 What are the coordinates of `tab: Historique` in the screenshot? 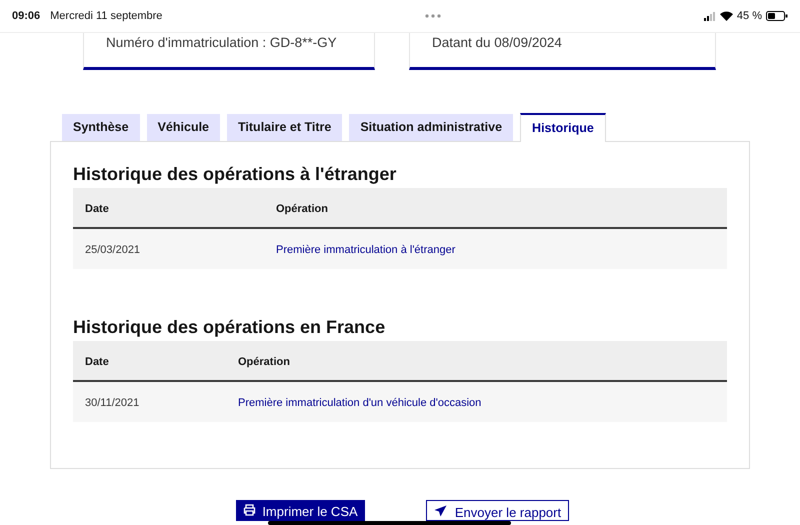 It's located at (563, 127).